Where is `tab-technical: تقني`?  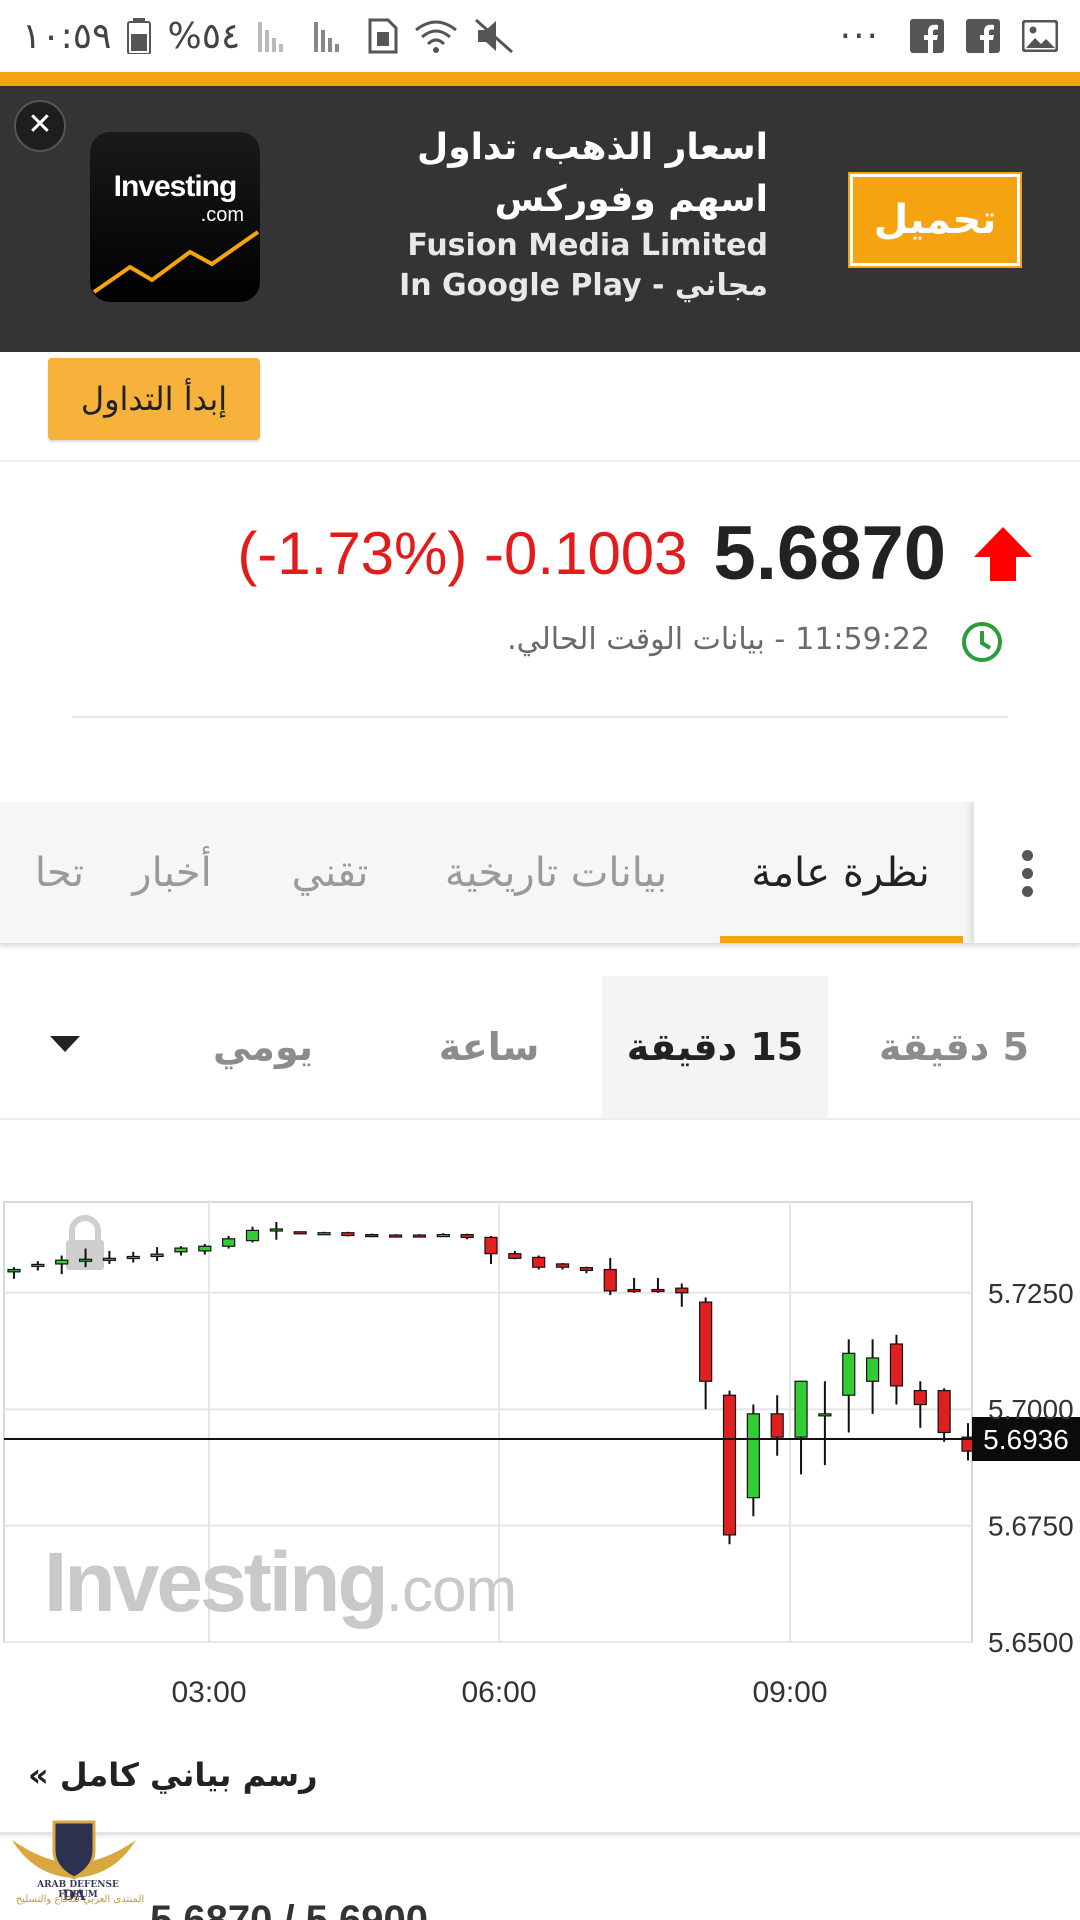 tab-technical: تقني is located at coordinates (330, 872).